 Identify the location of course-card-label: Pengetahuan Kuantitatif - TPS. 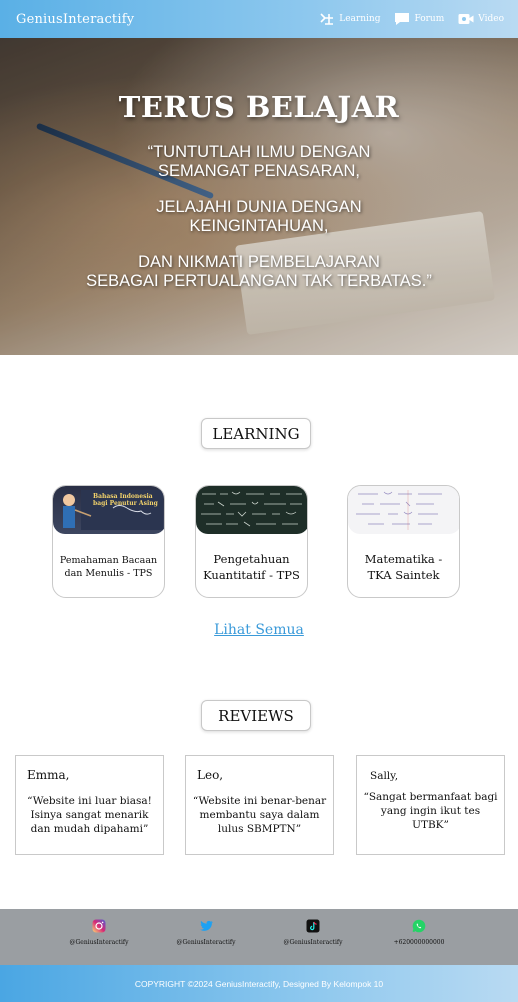
(251, 566).